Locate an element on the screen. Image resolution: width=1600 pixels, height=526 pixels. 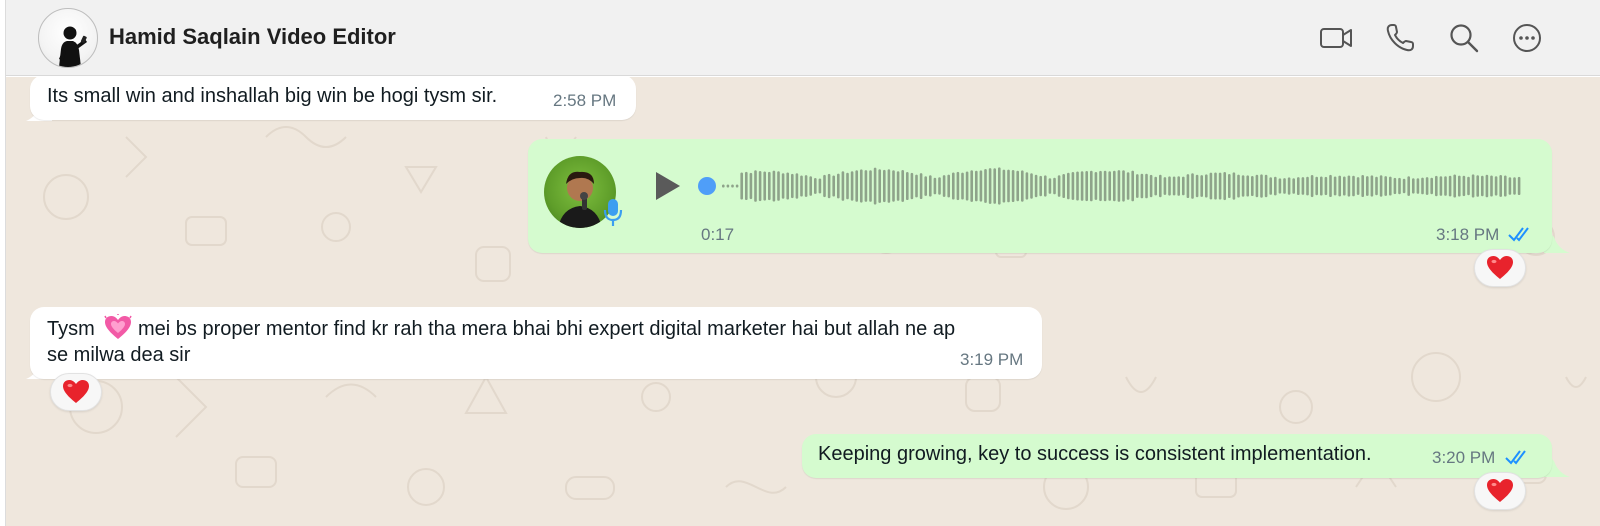
voice-message-bubble: 0:17 3:18 PM is located at coordinates (1040, 196).